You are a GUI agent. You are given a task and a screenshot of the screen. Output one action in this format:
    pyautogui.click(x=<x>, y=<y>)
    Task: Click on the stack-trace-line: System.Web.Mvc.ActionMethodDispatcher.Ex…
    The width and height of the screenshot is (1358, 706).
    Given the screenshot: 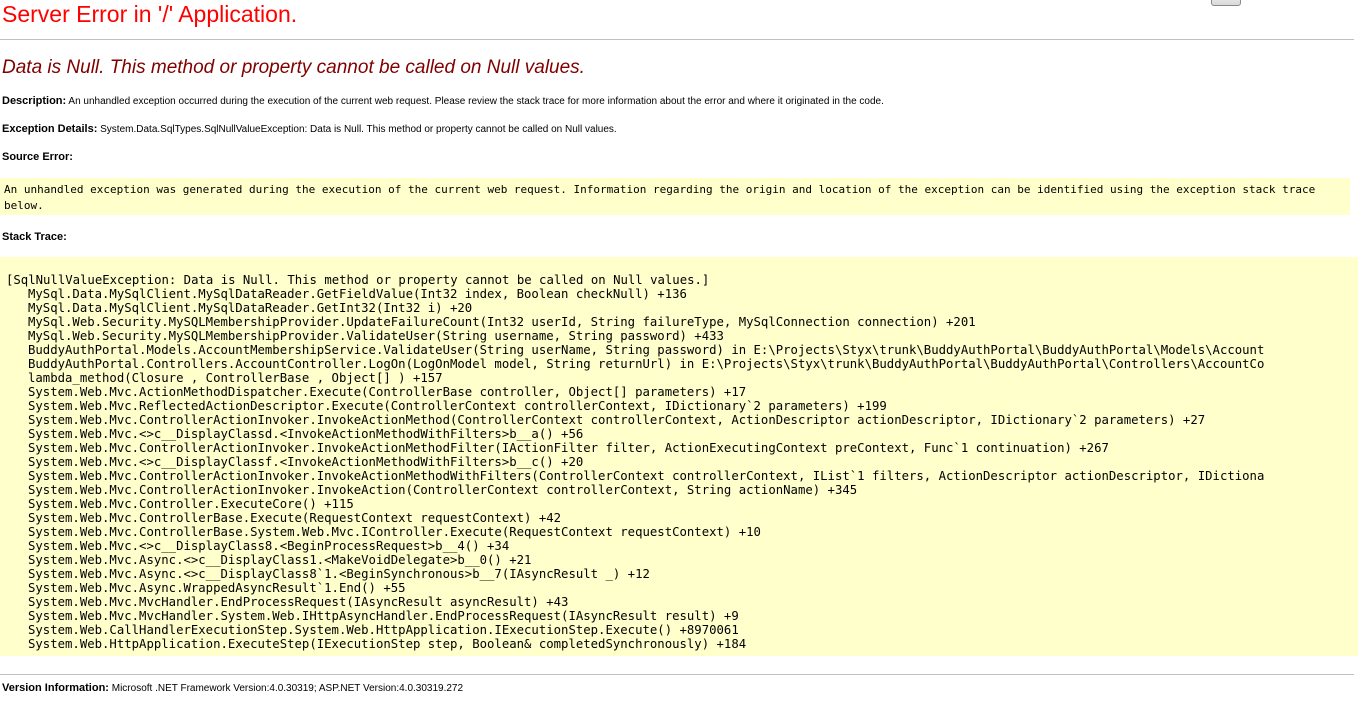 What is the action you would take?
    pyautogui.click(x=387, y=392)
    